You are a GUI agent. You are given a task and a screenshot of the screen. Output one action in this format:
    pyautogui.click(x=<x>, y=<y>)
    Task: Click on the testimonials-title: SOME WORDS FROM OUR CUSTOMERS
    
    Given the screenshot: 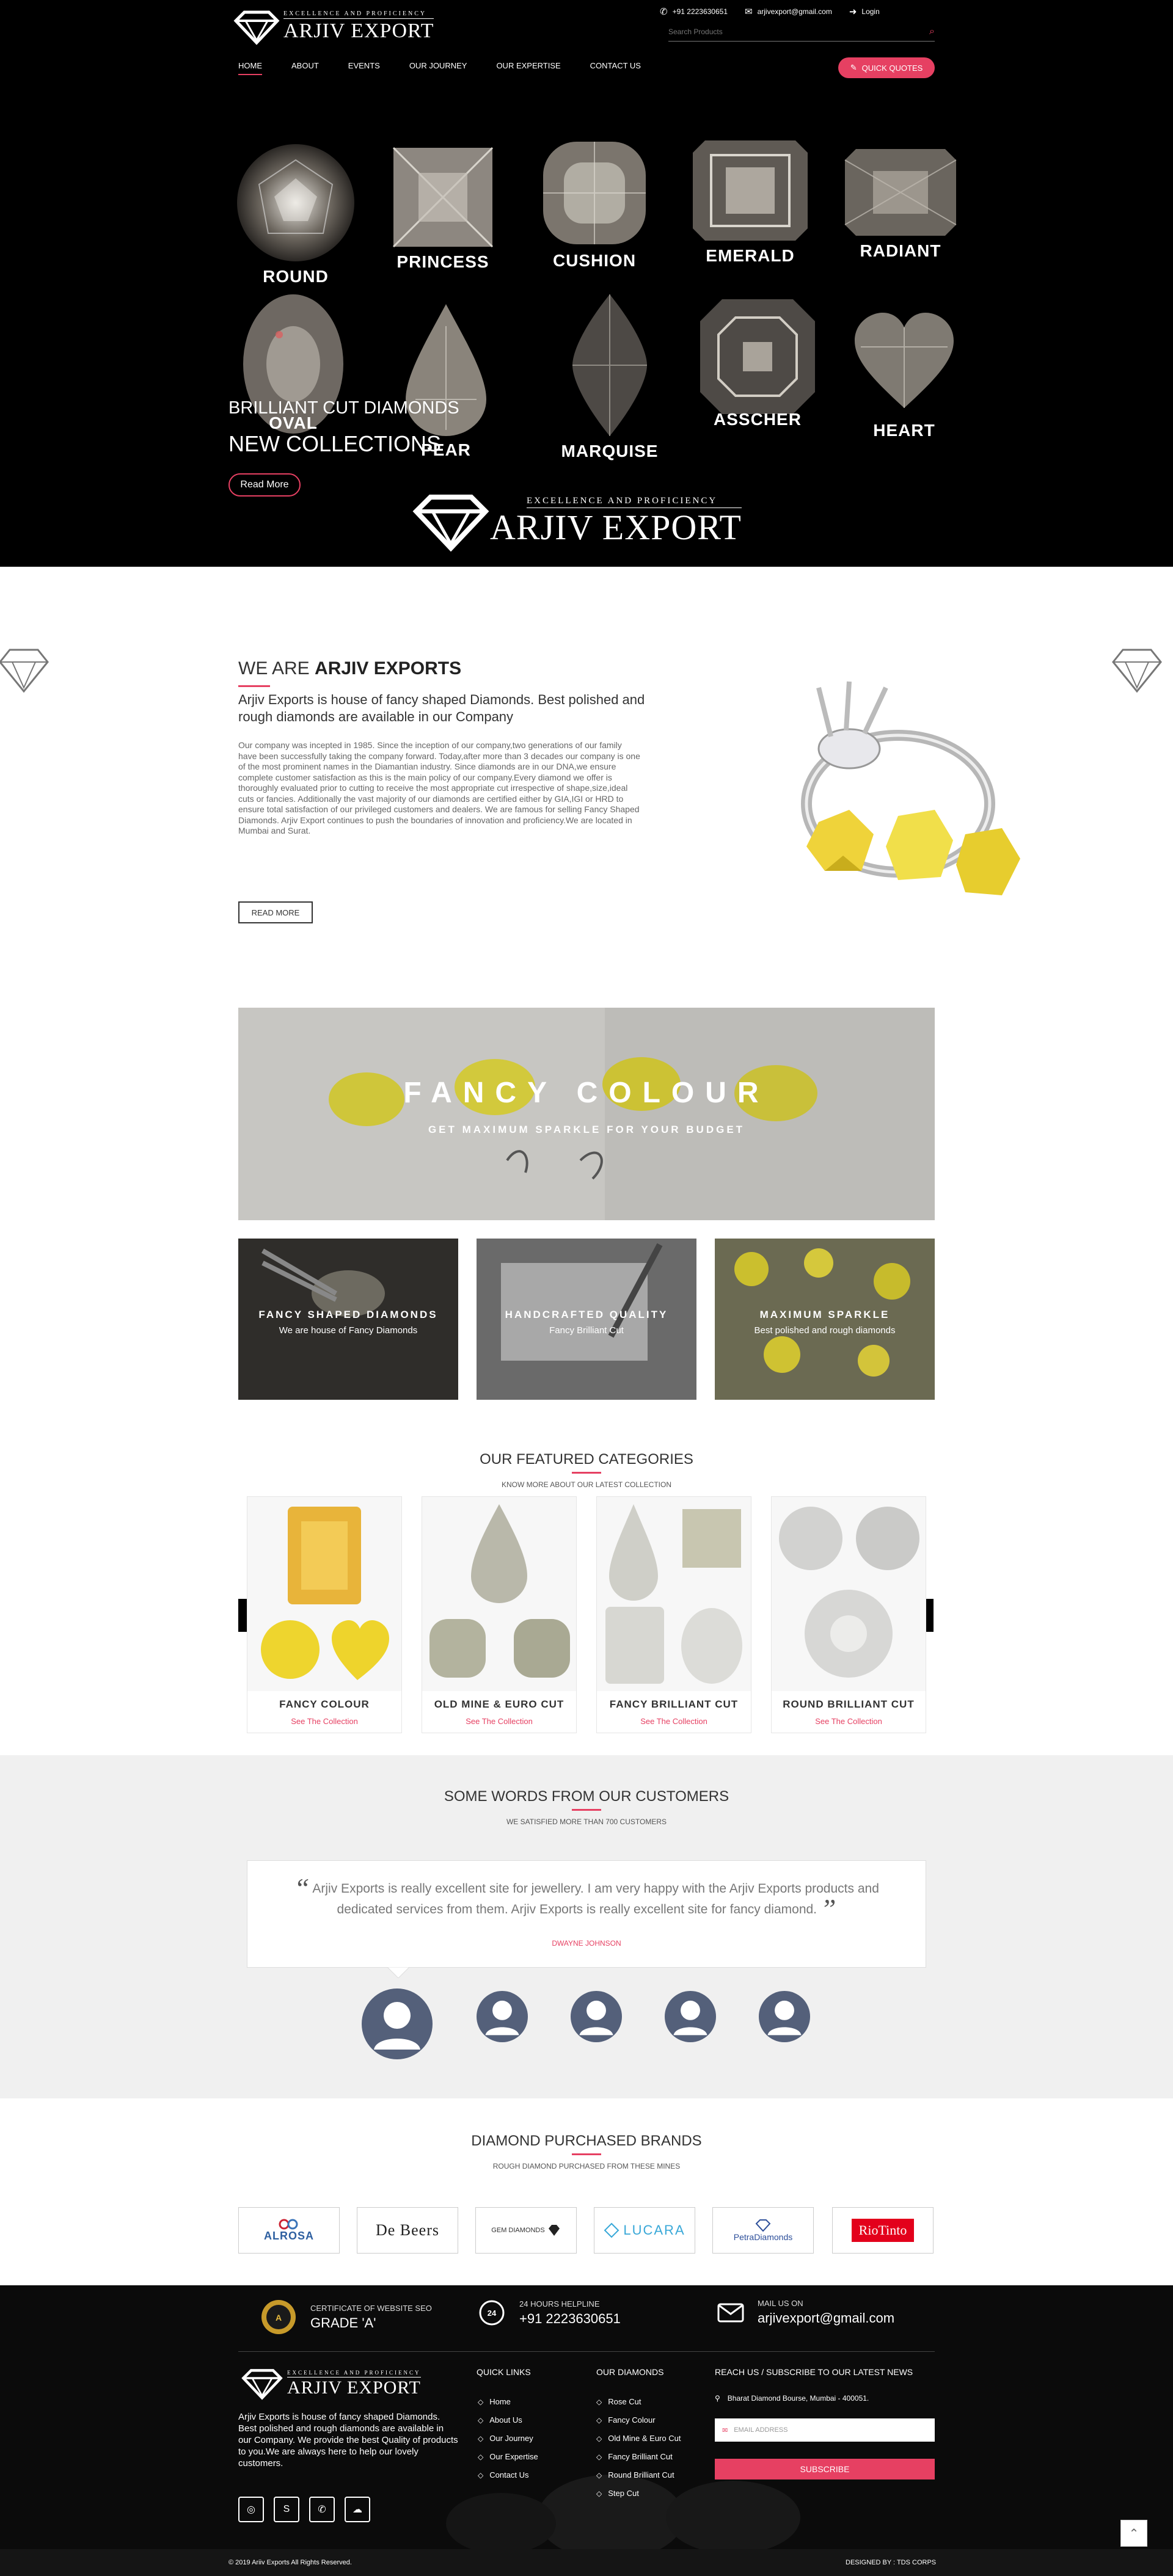 What is the action you would take?
    pyautogui.click(x=586, y=1796)
    